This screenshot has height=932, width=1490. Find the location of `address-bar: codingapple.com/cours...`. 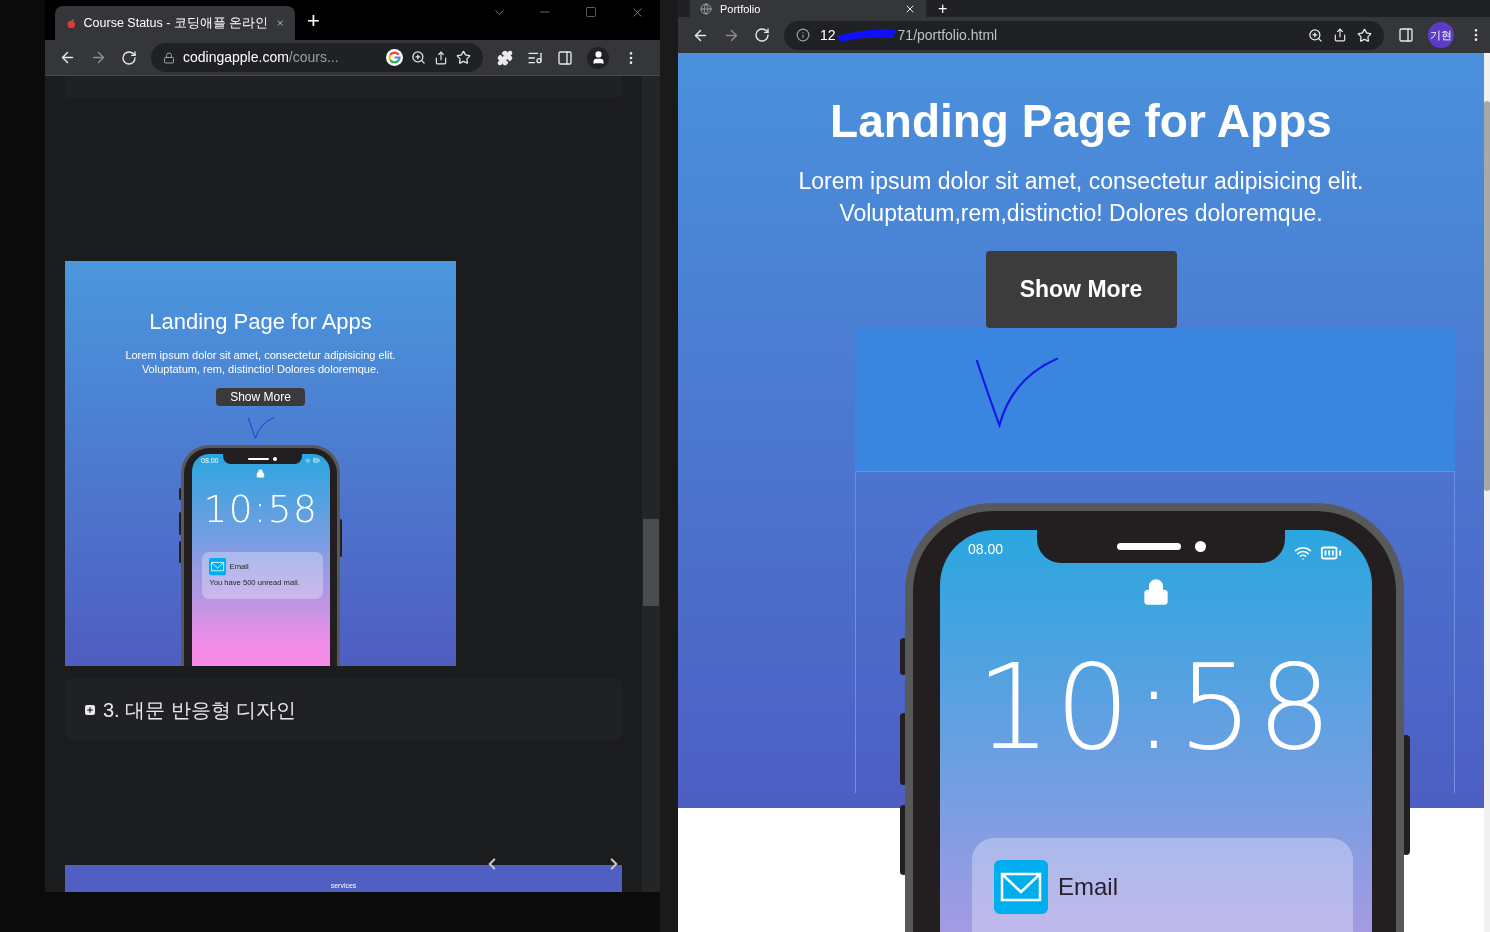

address-bar: codingapple.com/cours... is located at coordinates (317, 57).